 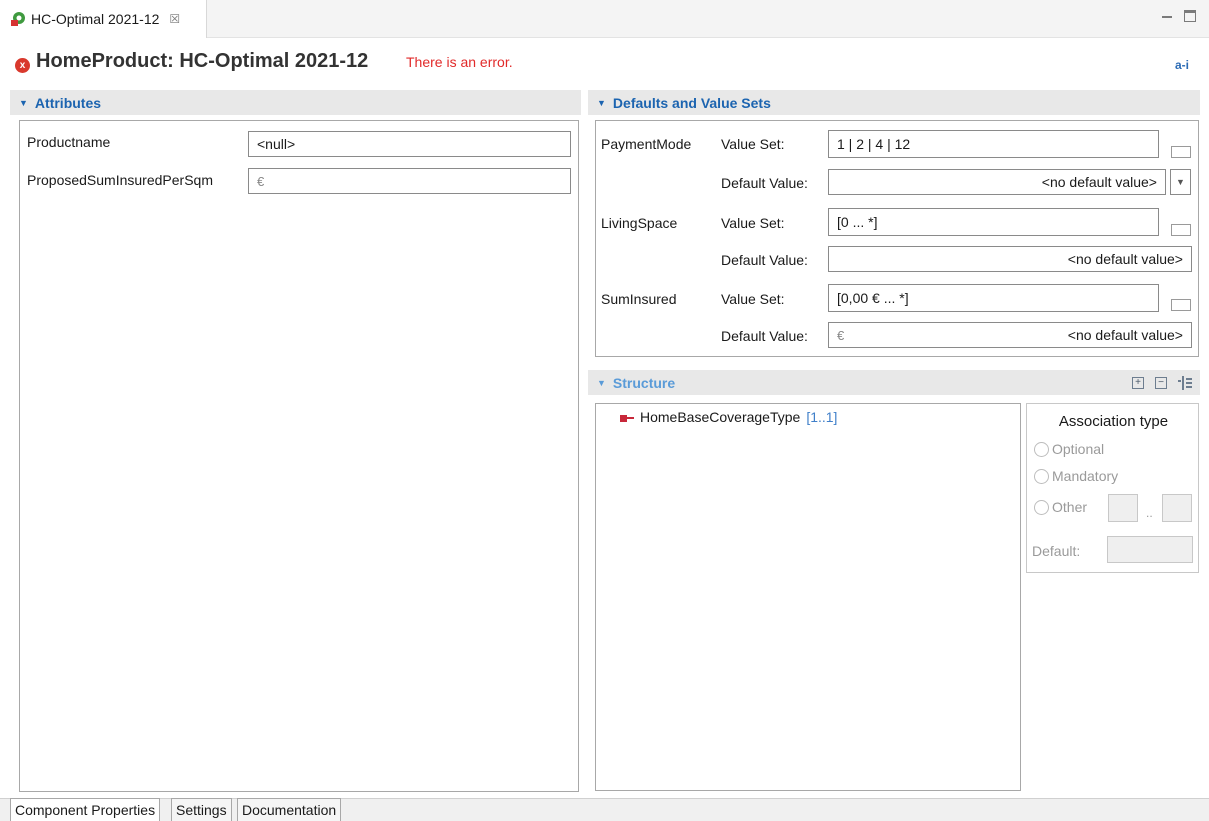 I want to click on paymentmode-dropdown-button: ▼, so click(x=1180, y=182).